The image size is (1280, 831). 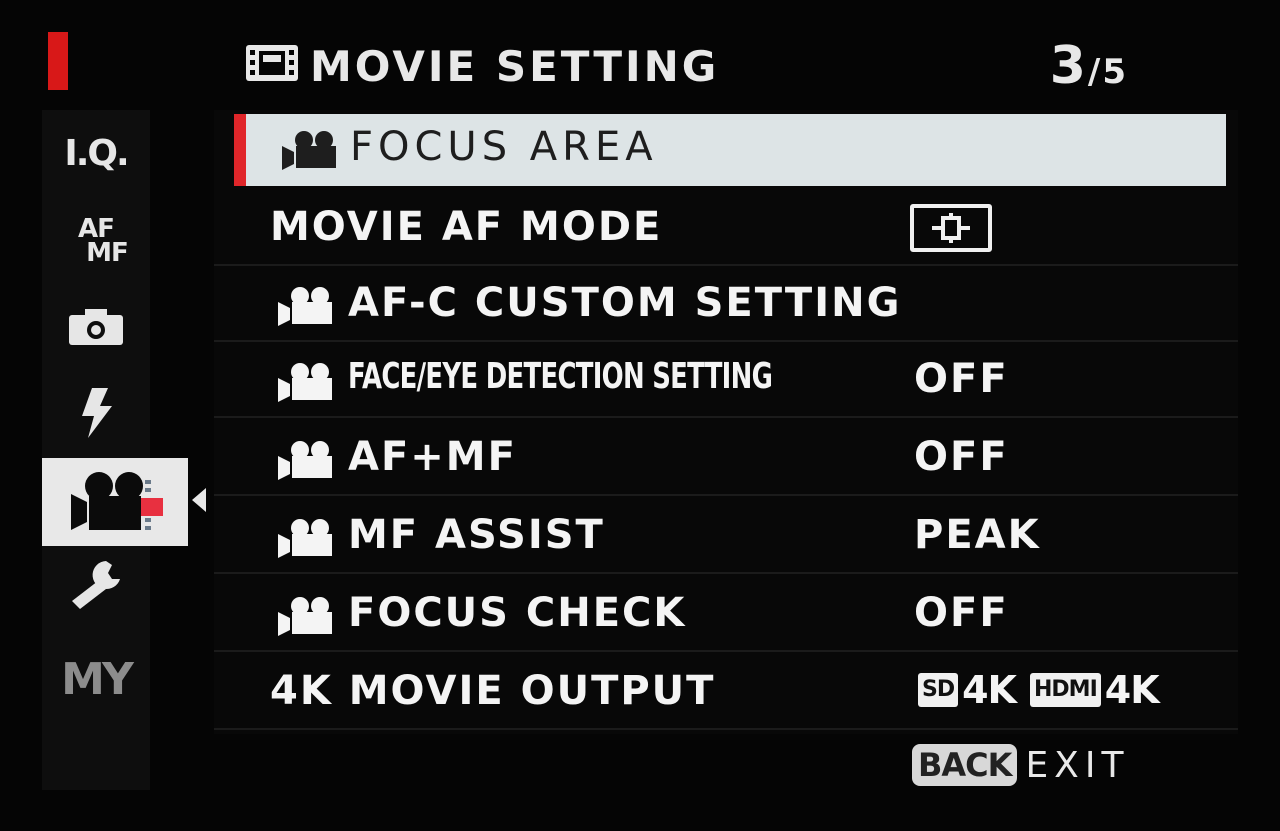 I want to click on iq-icon: I.Q., so click(x=96, y=153).